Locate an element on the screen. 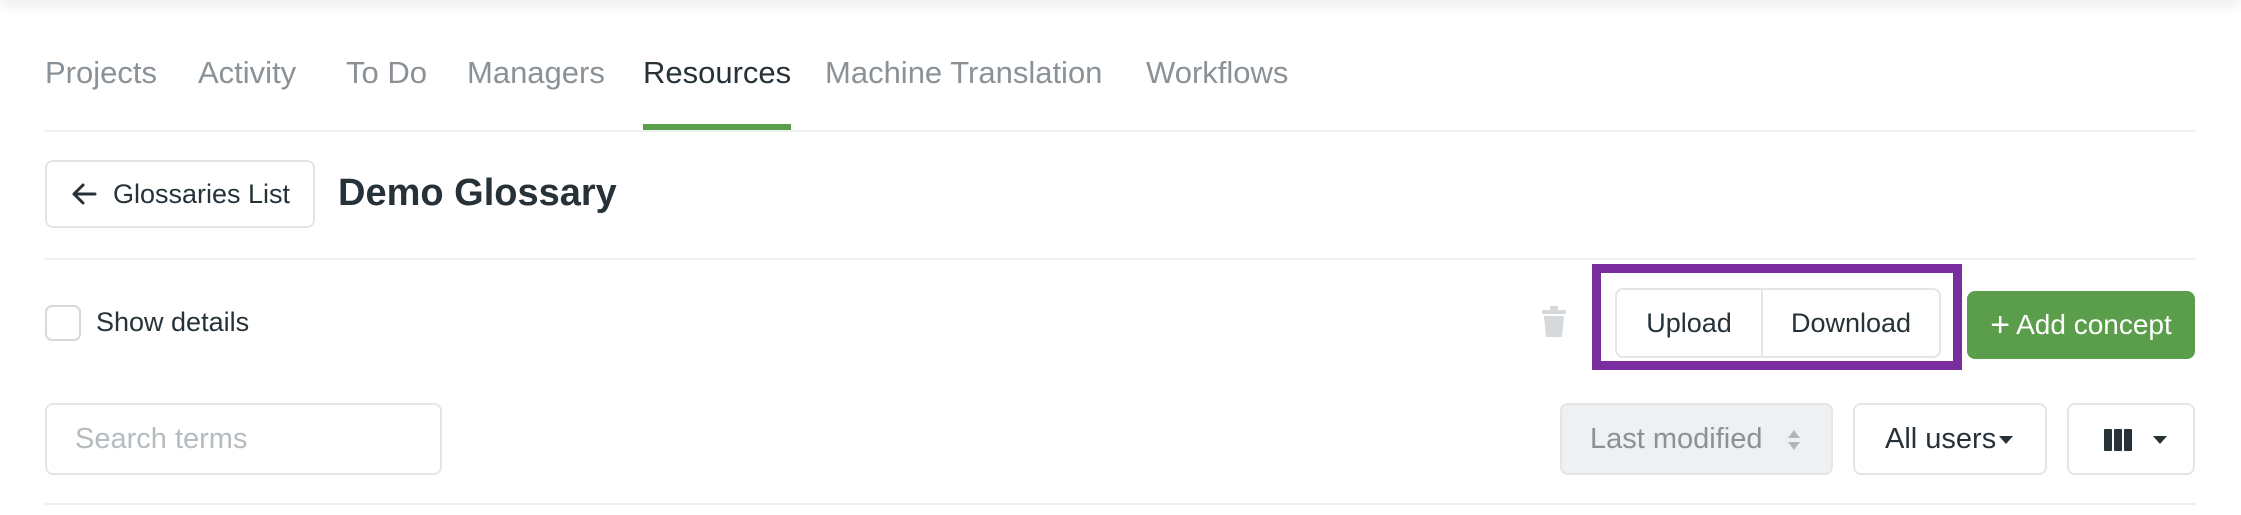 This screenshot has height=515, width=2241. tabs-divider is located at coordinates (1120, 131).